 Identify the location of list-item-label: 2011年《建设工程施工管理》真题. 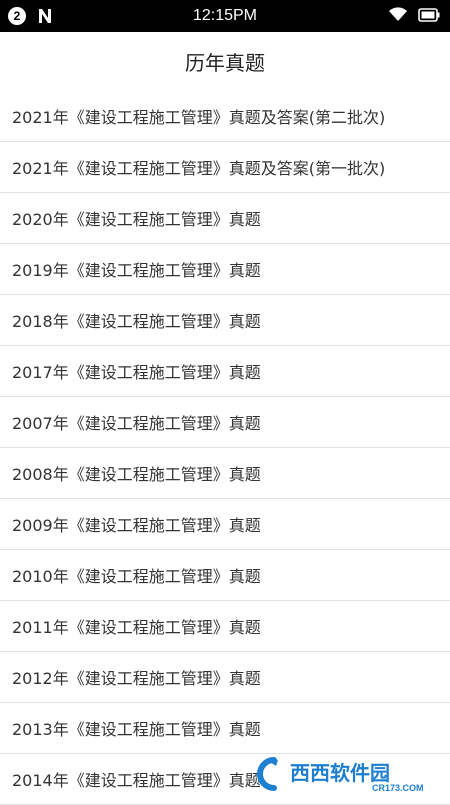
(136, 627).